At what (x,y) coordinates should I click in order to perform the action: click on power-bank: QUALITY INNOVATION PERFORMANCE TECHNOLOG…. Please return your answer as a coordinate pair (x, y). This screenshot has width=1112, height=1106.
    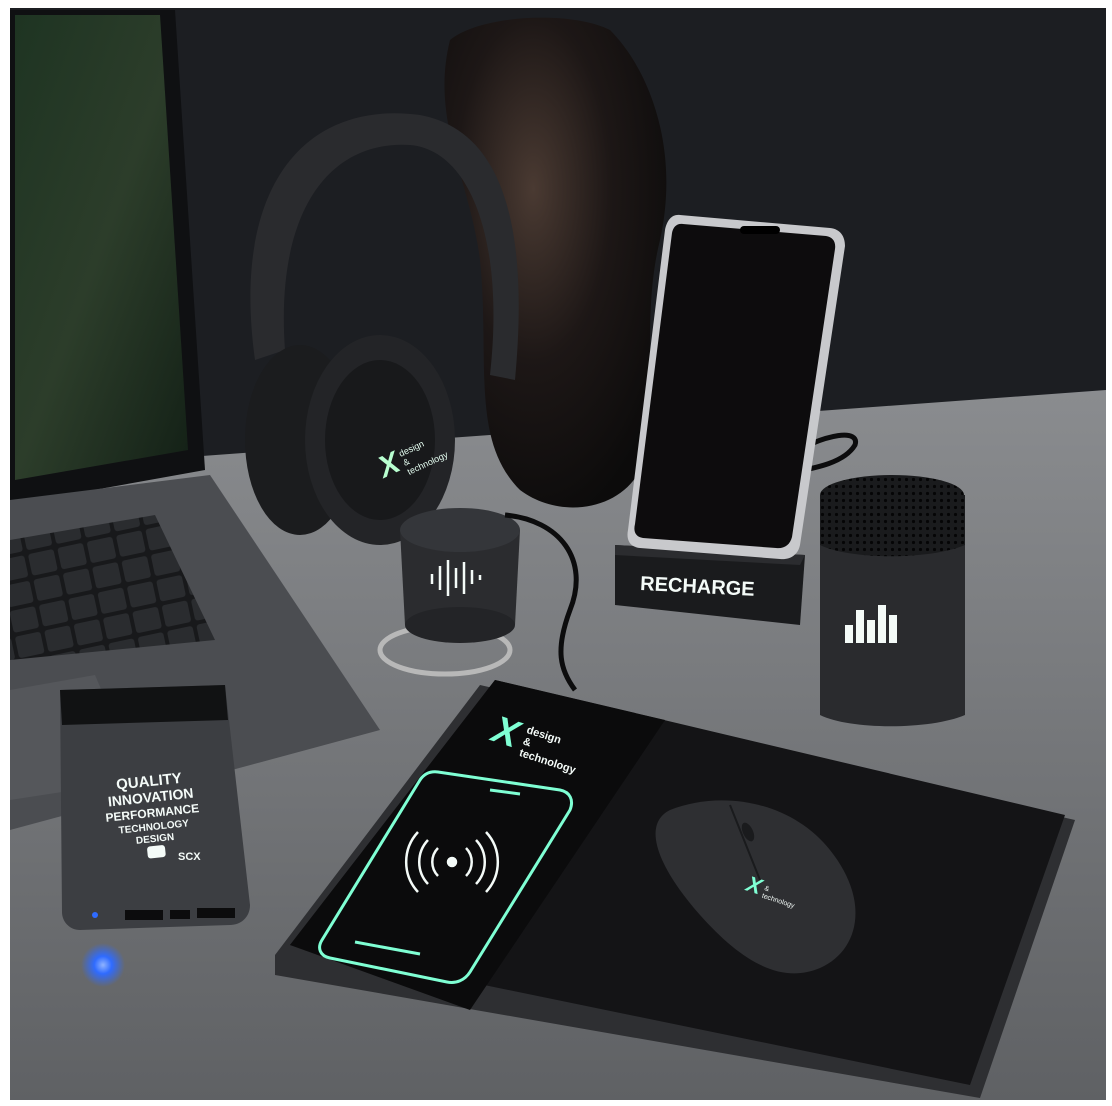
    Looking at the image, I should click on (155, 807).